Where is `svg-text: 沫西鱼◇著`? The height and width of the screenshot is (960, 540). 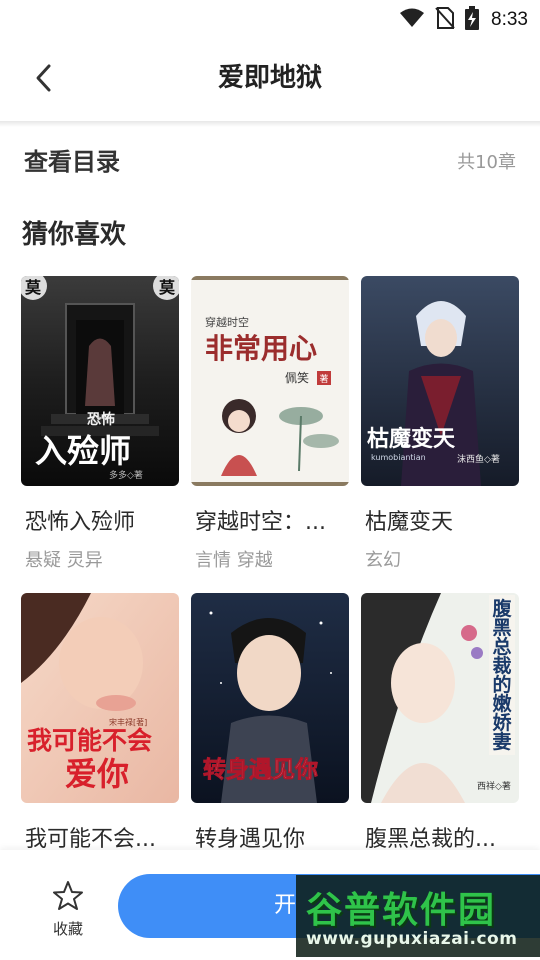 svg-text: 沫西鱼◇著 is located at coordinates (478, 459).